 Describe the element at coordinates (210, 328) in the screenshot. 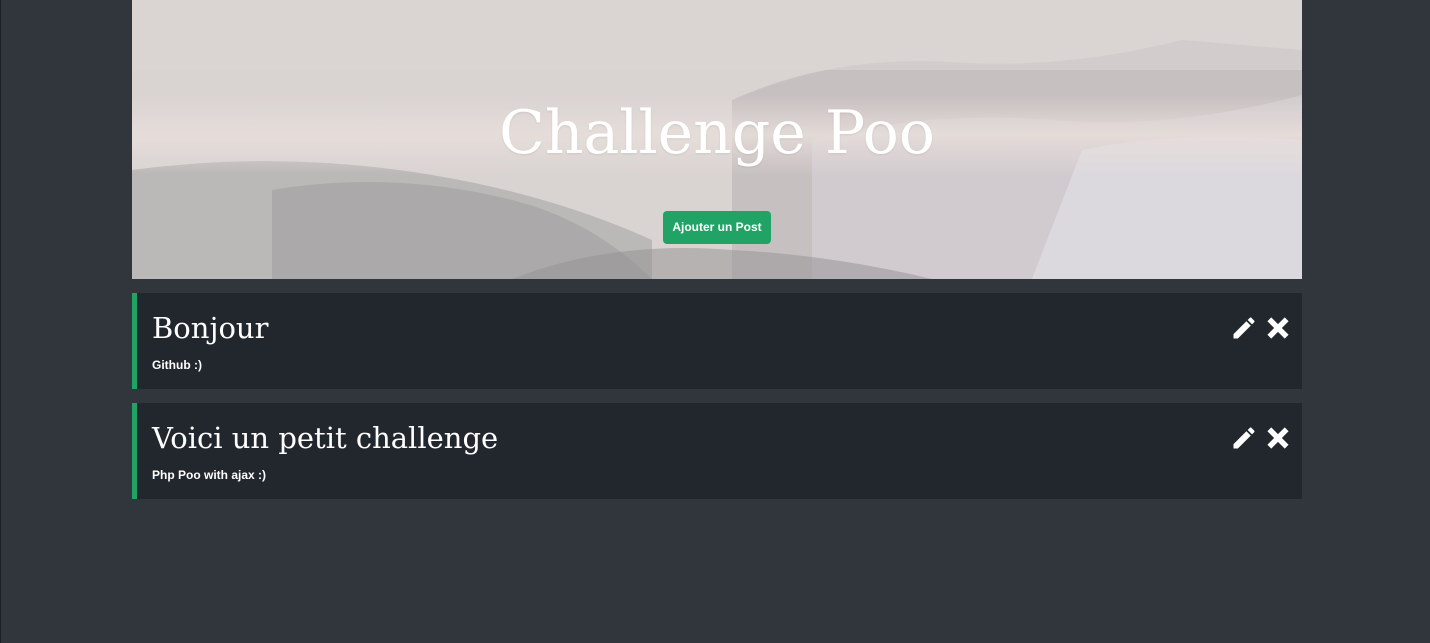

I see `post-title: Bonjour` at that location.